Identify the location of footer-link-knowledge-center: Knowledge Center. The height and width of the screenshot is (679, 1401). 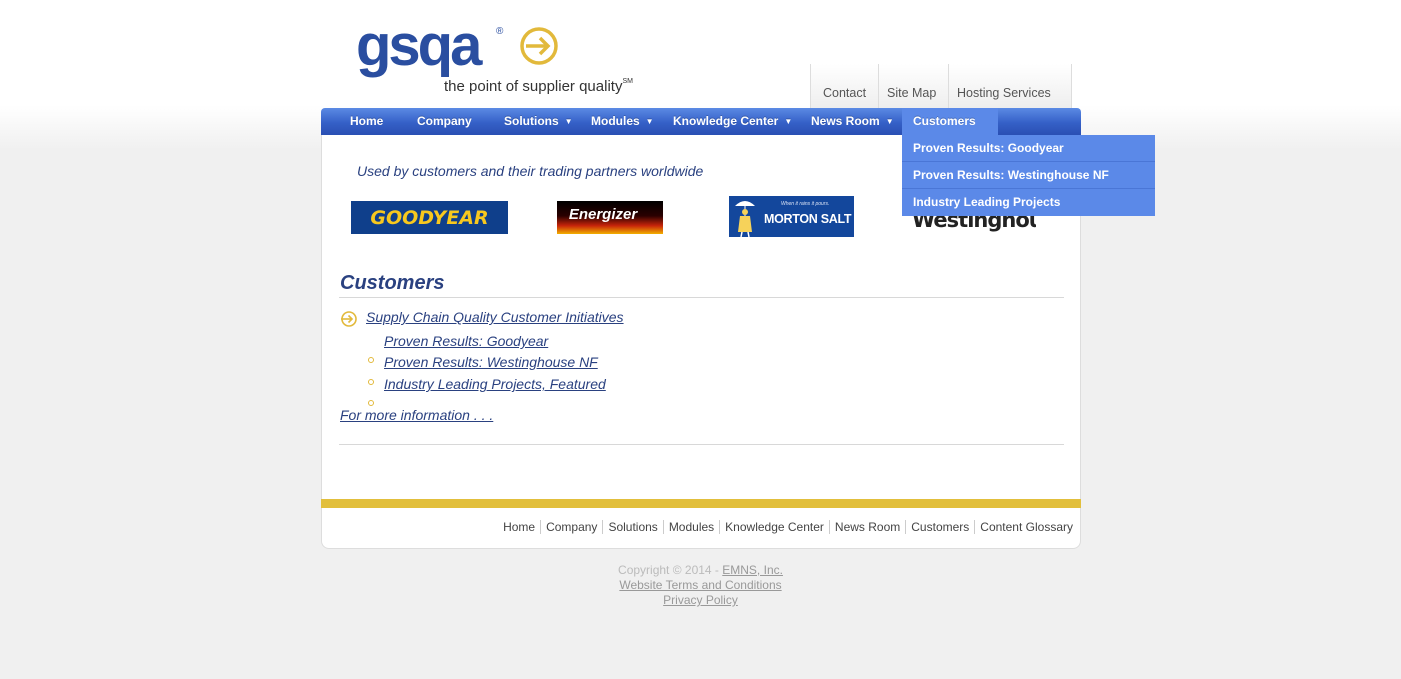
(774, 527).